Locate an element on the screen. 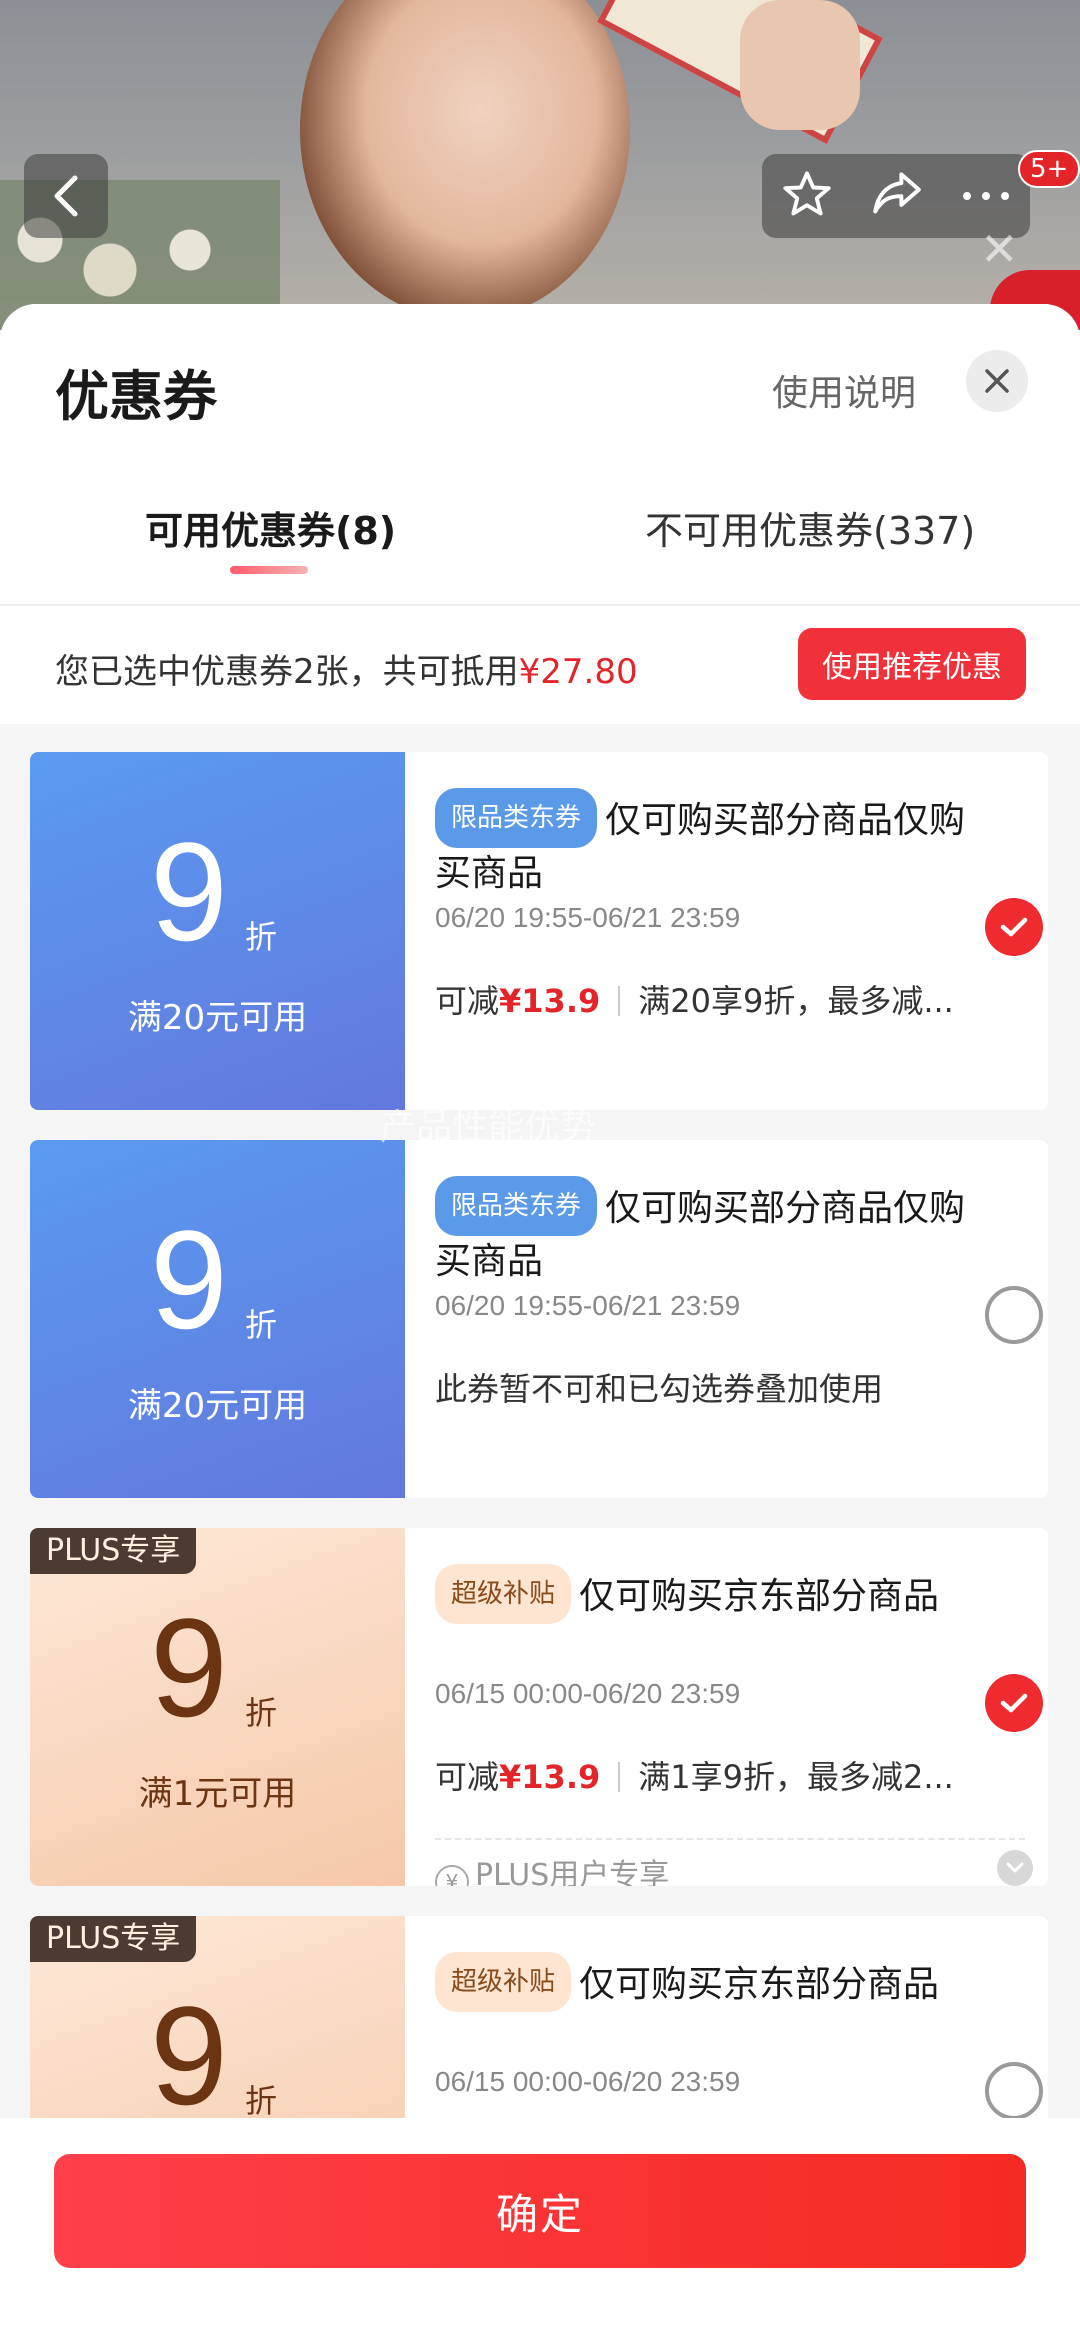 This screenshot has width=1080, height=2344. usage-instructions-link: 使用说明 is located at coordinates (844, 390).